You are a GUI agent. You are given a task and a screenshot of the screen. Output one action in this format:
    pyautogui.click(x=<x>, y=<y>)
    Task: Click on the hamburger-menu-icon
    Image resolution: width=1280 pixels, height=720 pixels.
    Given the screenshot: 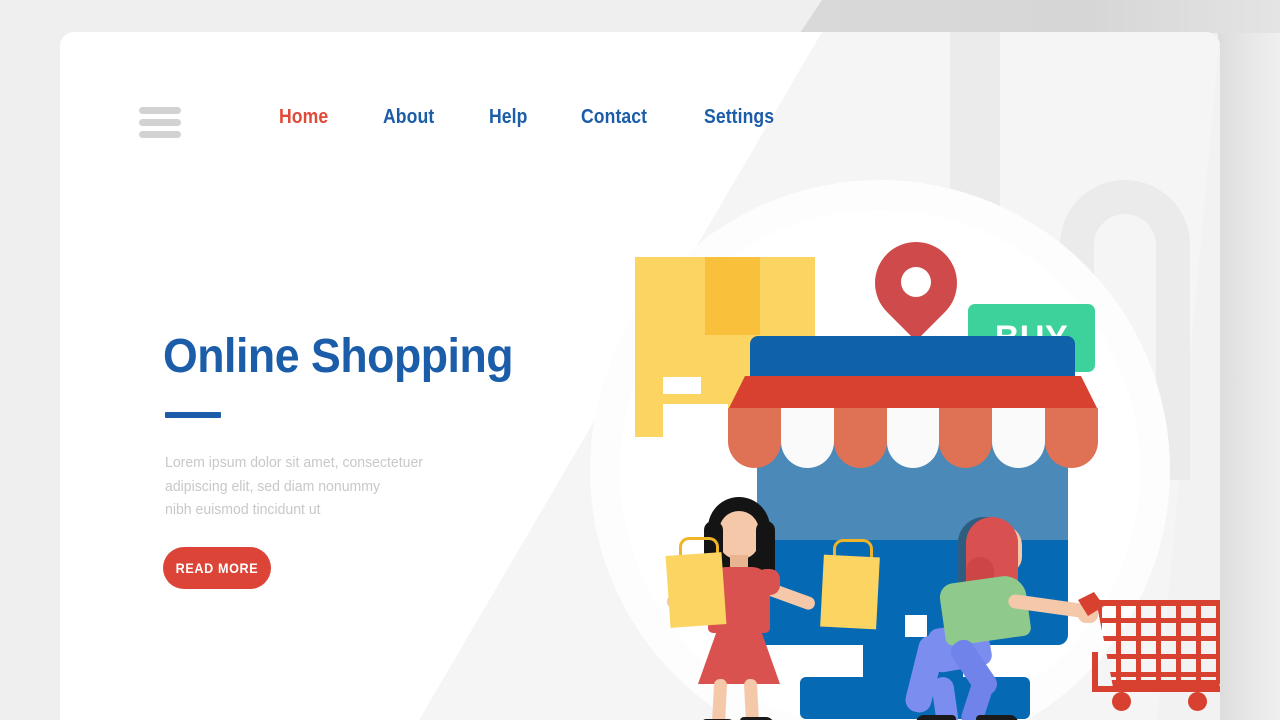 What is the action you would take?
    pyautogui.click(x=160, y=122)
    